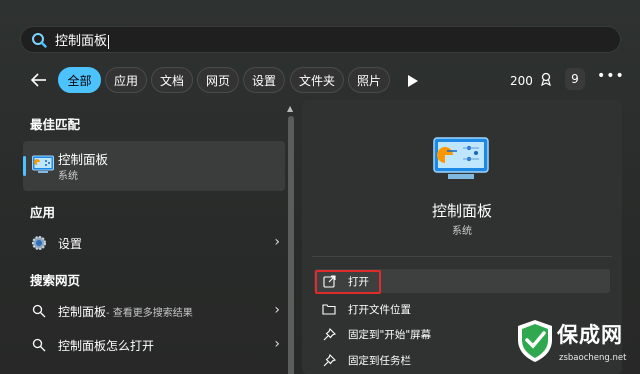  I want to click on web-result-item: 控制面板 - 查看更多搜索结果 ›, so click(155, 311).